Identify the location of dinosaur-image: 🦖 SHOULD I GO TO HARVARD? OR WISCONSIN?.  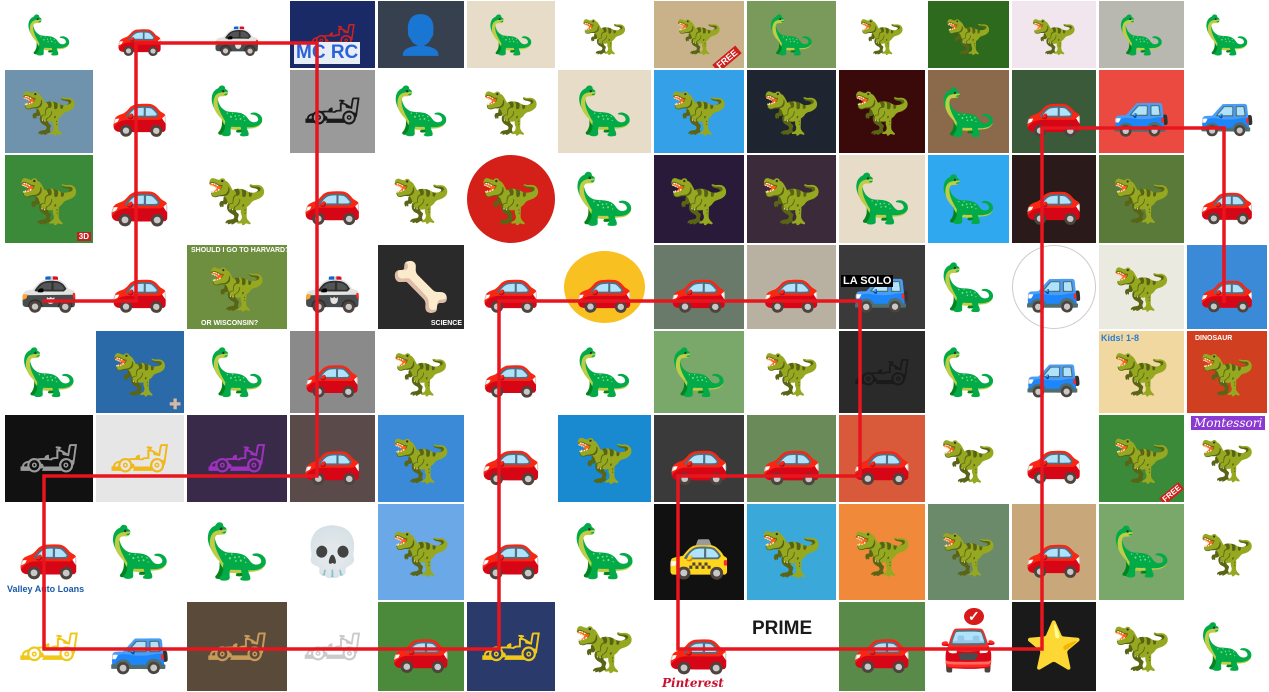
(237, 287).